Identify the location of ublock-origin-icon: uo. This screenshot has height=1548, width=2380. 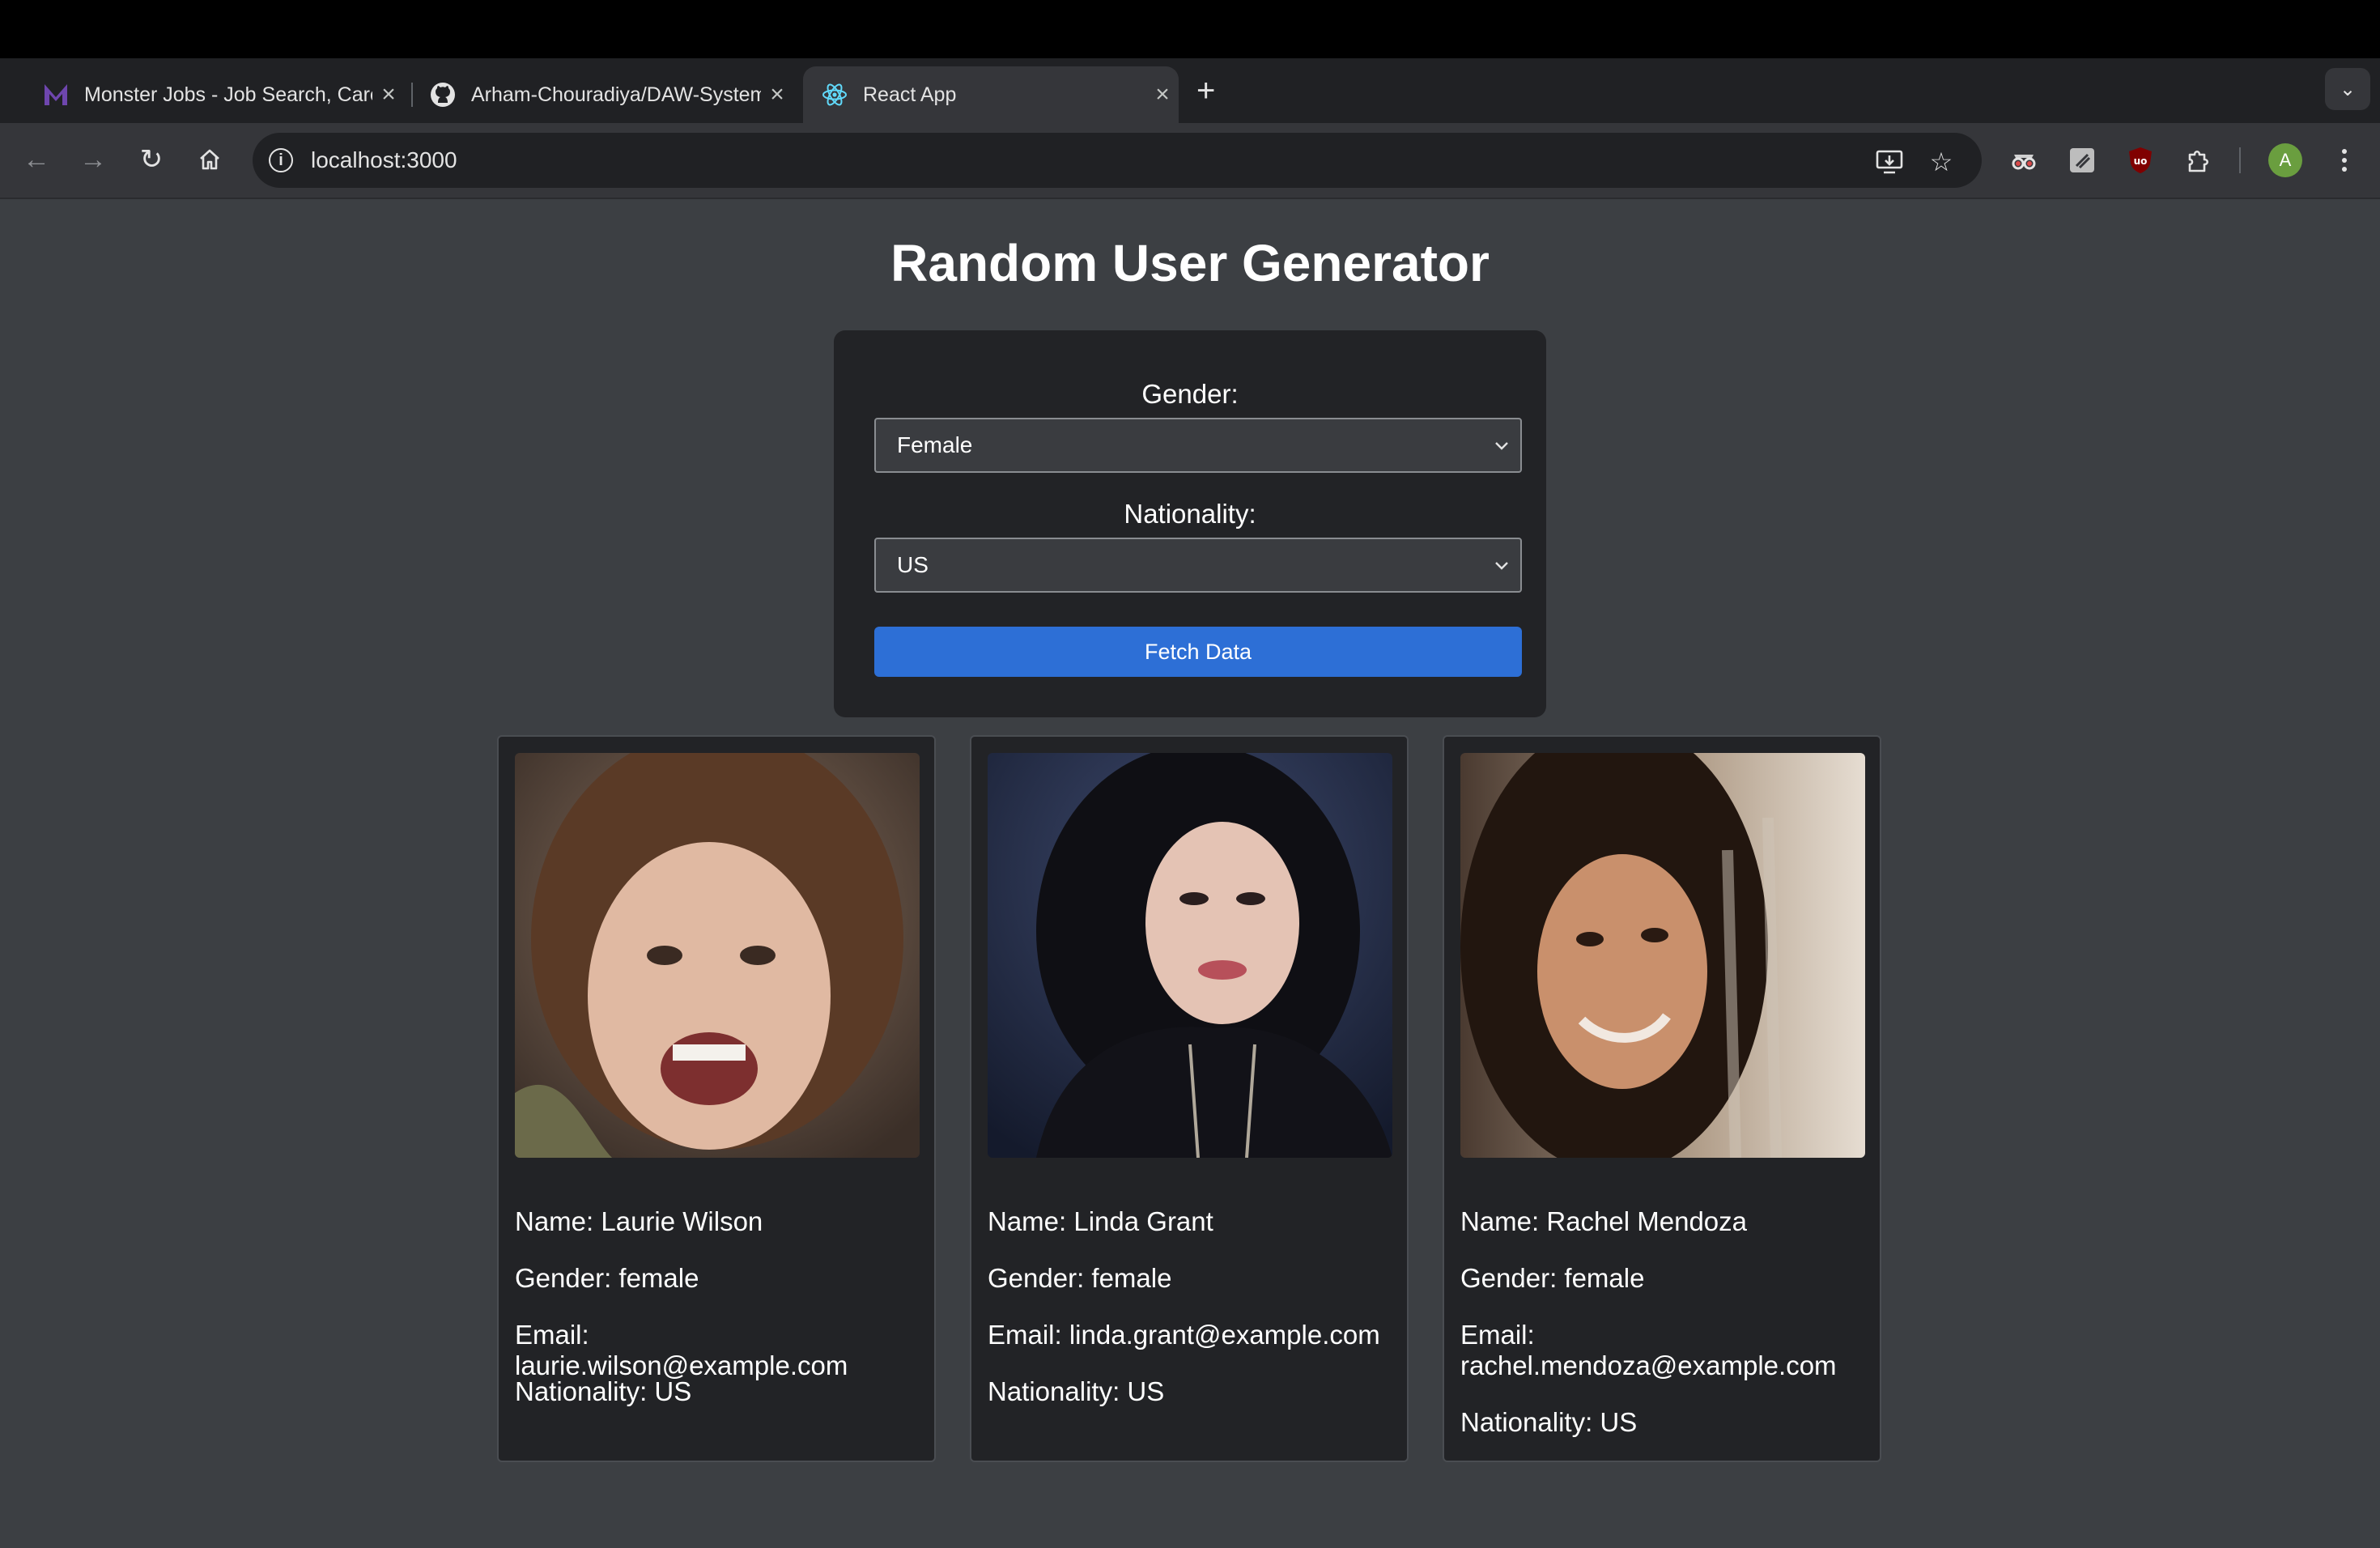
(2141, 160).